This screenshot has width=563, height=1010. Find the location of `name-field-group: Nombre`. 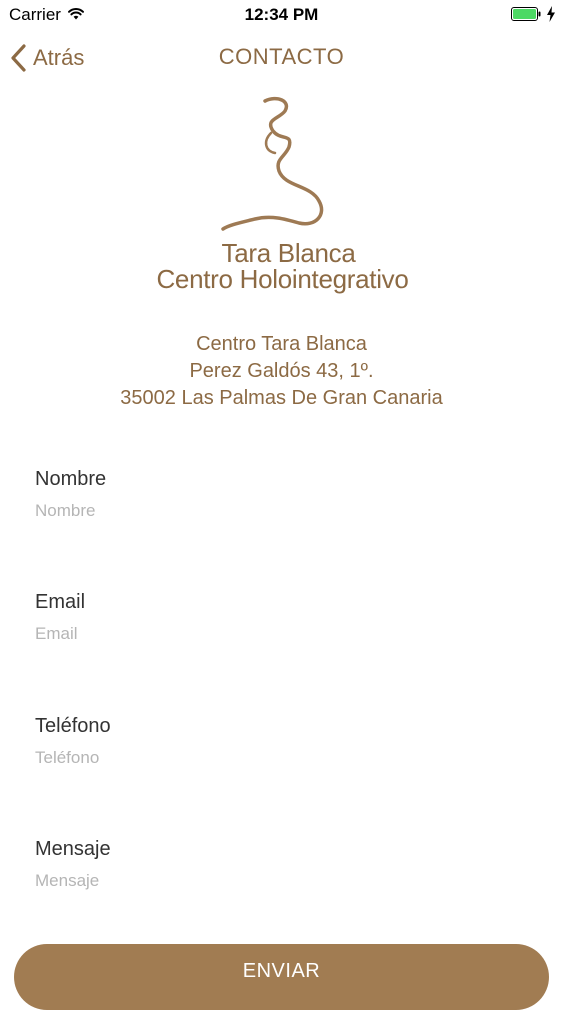

name-field-group: Nombre is located at coordinates (285, 494).